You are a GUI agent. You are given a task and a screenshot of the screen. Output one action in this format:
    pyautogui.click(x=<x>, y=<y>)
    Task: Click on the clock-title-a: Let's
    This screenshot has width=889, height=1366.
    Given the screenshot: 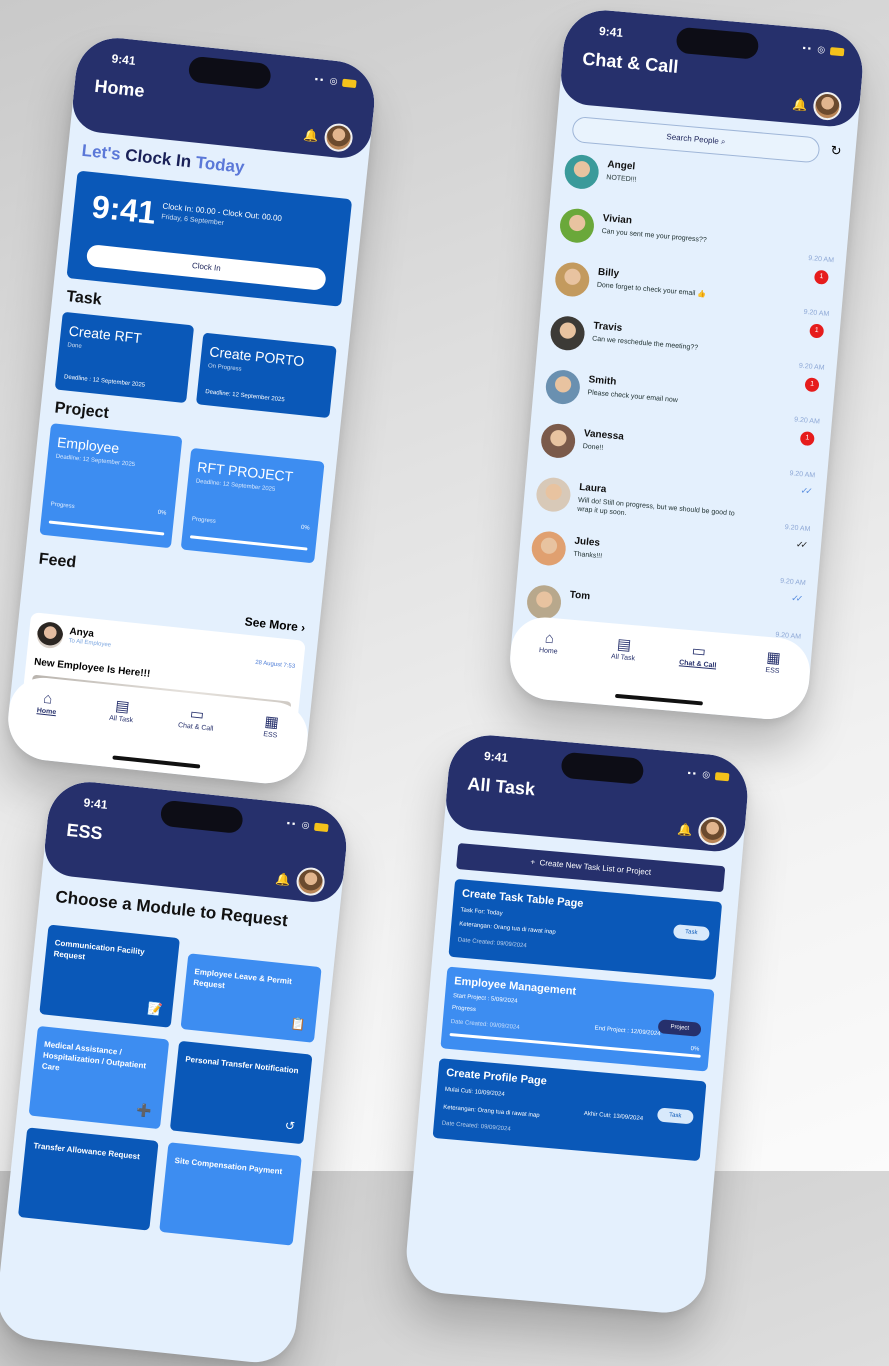 What is the action you would take?
    pyautogui.click(x=101, y=152)
    